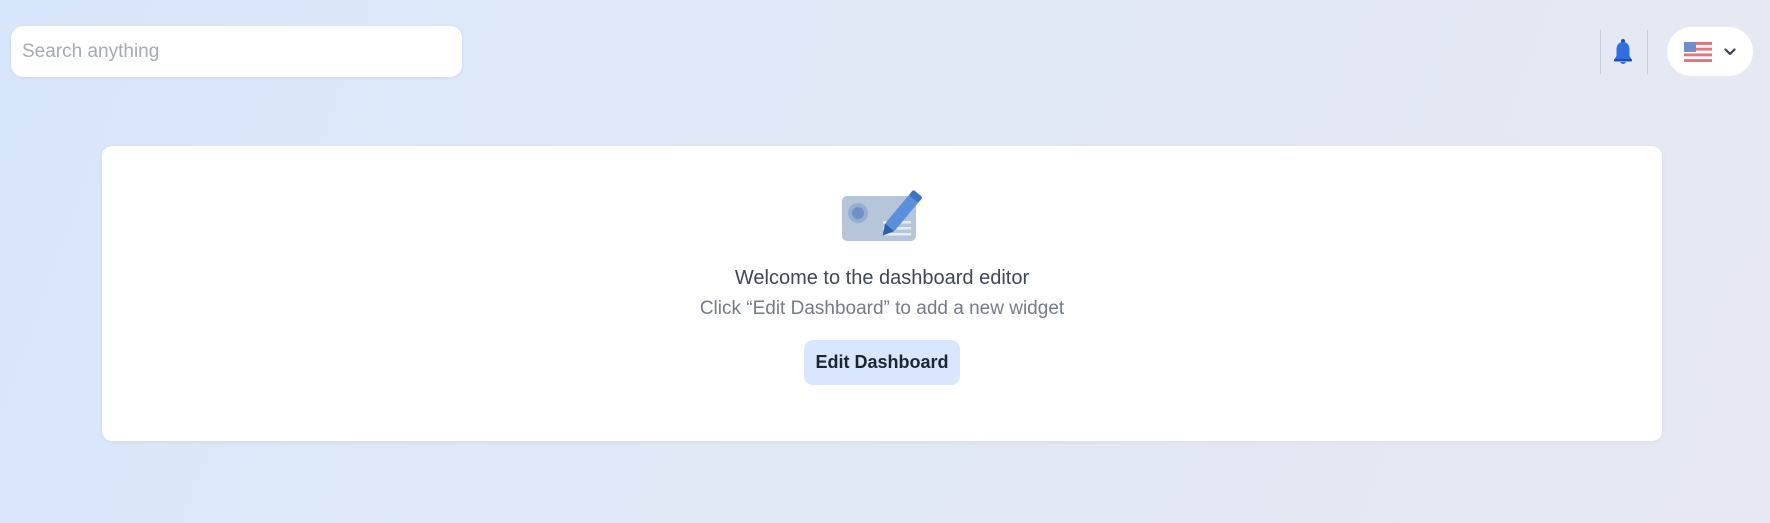 The width and height of the screenshot is (1770, 523). What do you see at coordinates (882, 278) in the screenshot?
I see `empty-state-title: Welcome to the dashboard editor` at bounding box center [882, 278].